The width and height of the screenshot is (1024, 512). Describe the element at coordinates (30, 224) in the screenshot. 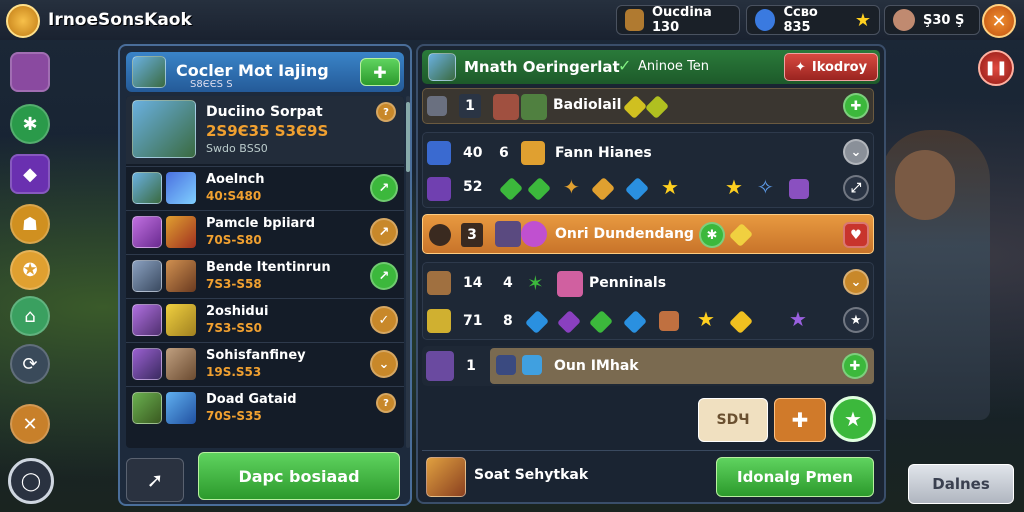

I see `helmet-icon: ☗` at that location.